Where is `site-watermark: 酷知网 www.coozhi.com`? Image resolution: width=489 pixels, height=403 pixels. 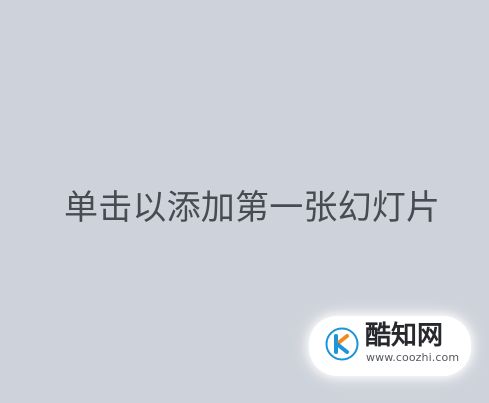 site-watermark: 酷知网 www.coozhi.com is located at coordinates (390, 346).